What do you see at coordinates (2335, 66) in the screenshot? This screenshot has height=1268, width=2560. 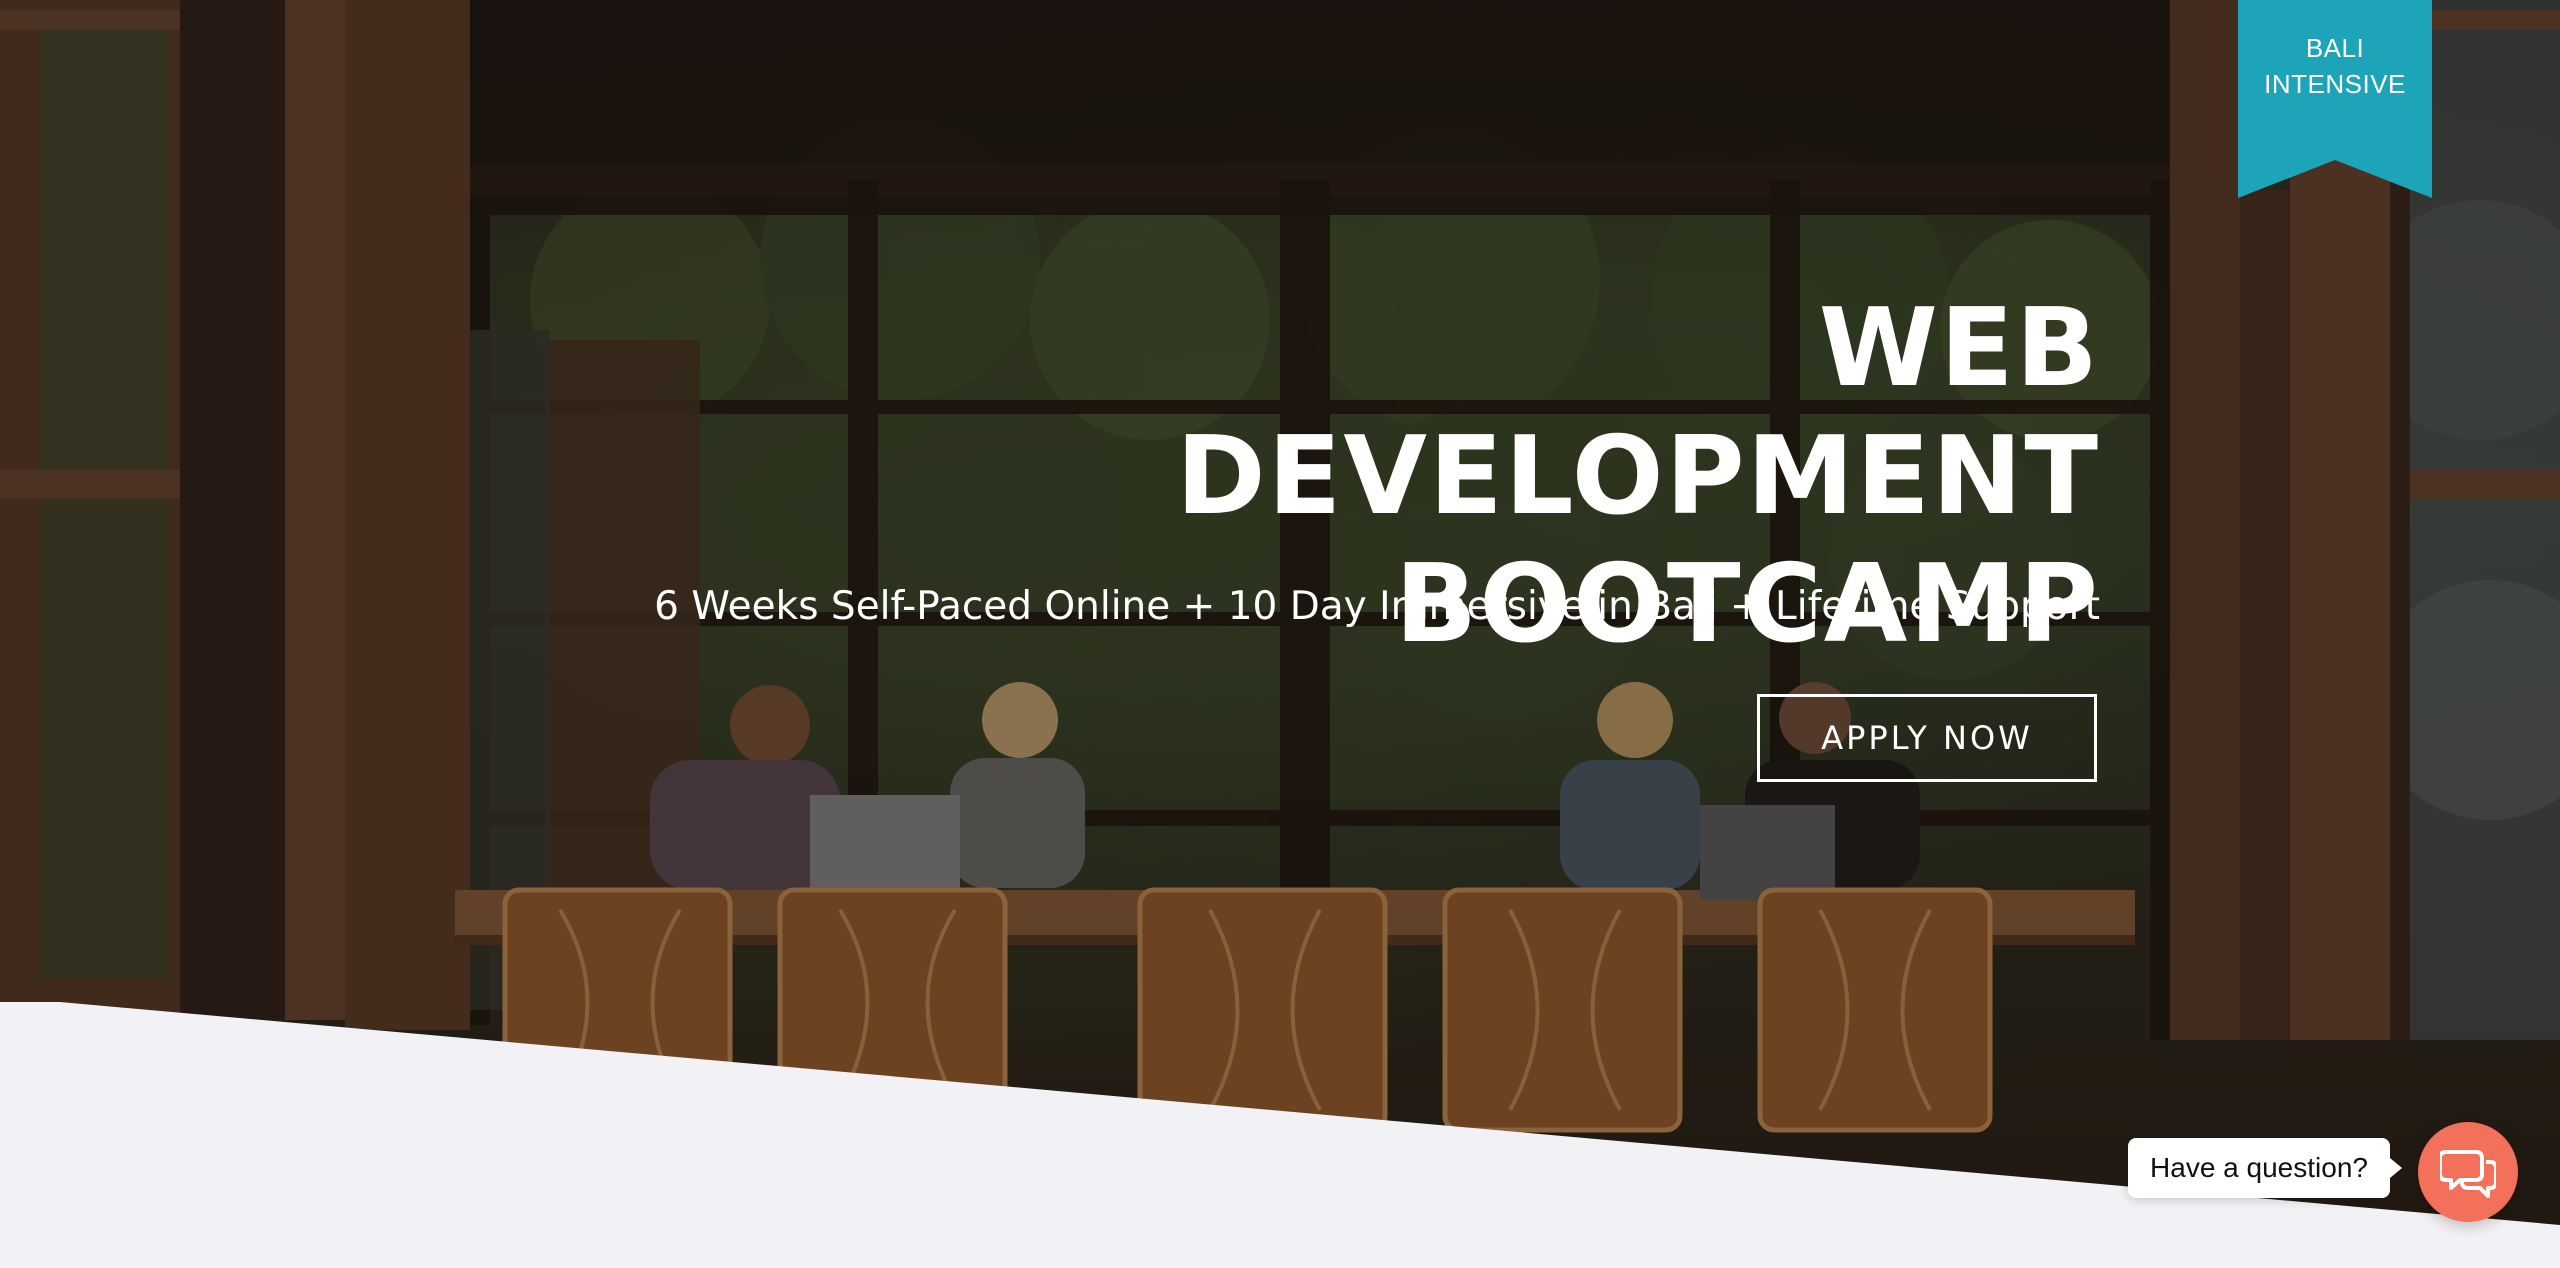 I see `ribbon-label: BALI INTENSIVE` at bounding box center [2335, 66].